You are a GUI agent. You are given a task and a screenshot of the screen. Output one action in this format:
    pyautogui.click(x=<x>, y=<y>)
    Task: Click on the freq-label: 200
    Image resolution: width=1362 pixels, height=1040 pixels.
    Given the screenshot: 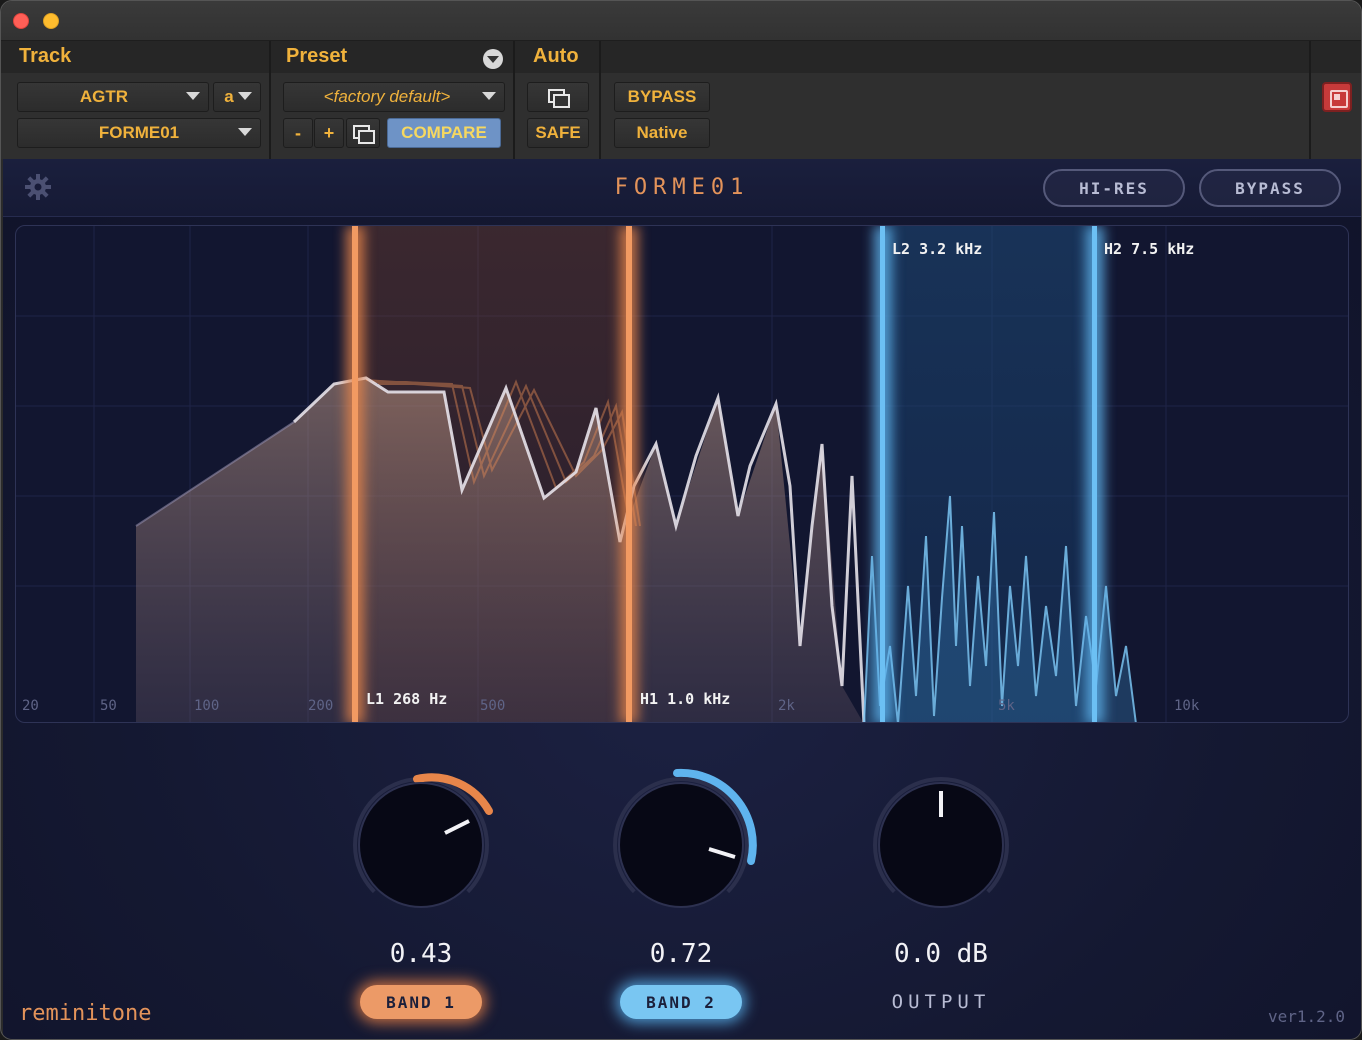 What is the action you would take?
    pyautogui.click(x=321, y=706)
    